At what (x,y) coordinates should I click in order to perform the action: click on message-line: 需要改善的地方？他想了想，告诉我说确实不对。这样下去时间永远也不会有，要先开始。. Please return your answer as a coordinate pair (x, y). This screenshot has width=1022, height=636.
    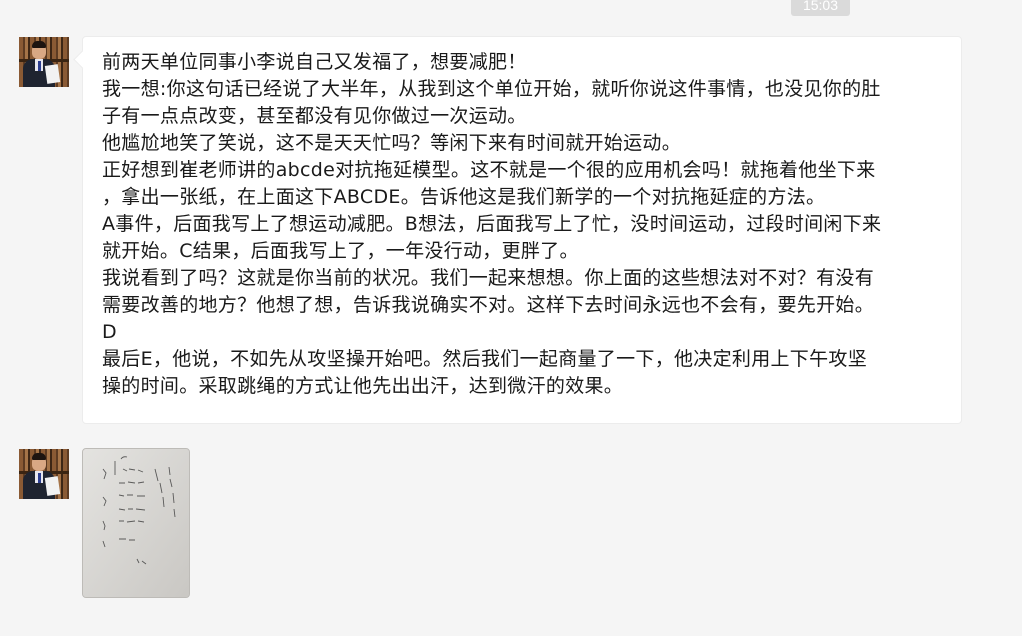
    Looking at the image, I should click on (488, 305).